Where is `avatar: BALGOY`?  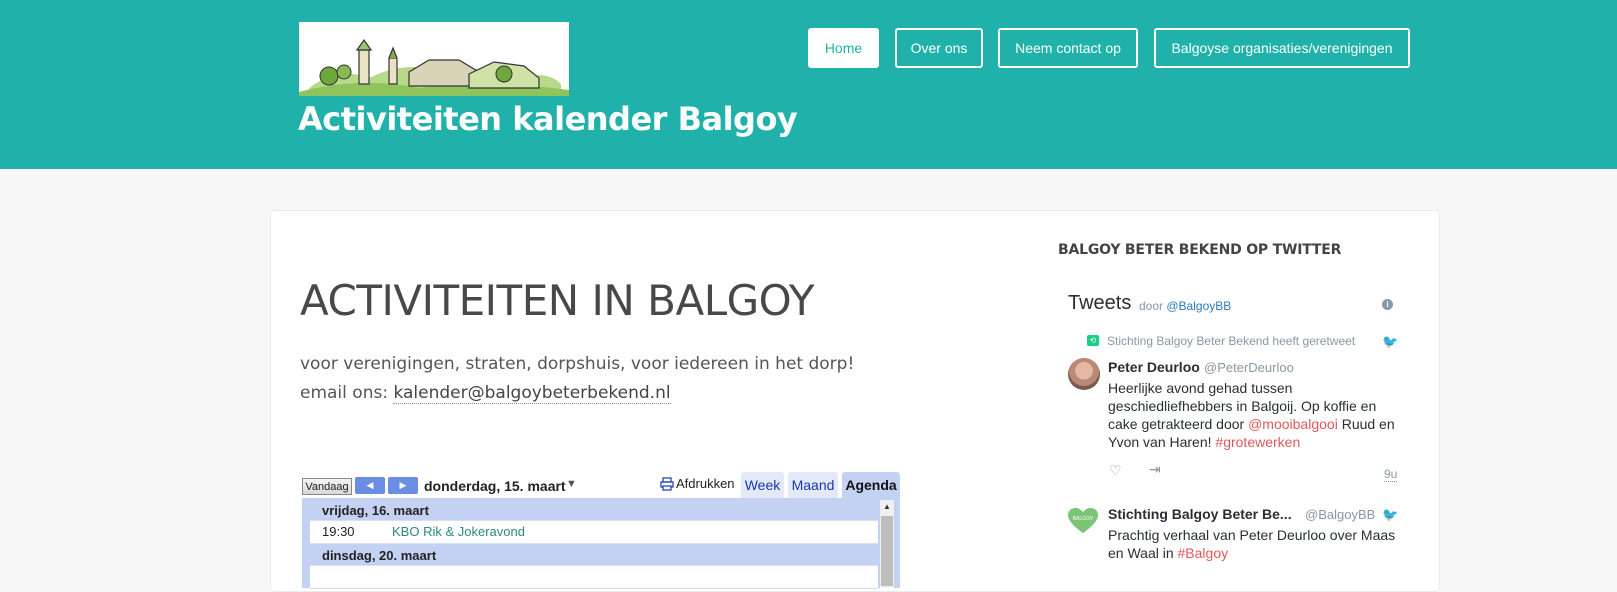
avatar: BALGOY is located at coordinates (1083, 521).